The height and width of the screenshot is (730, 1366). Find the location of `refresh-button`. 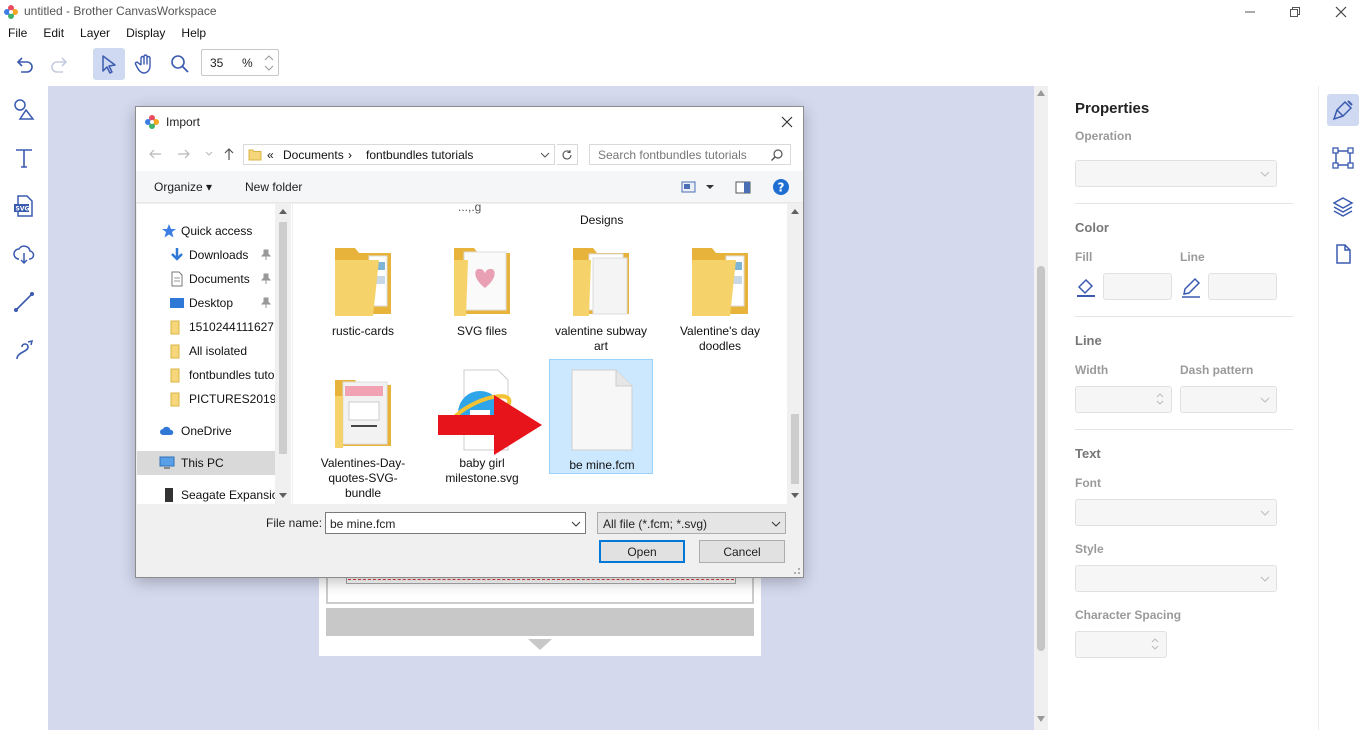

refresh-button is located at coordinates (567, 154).